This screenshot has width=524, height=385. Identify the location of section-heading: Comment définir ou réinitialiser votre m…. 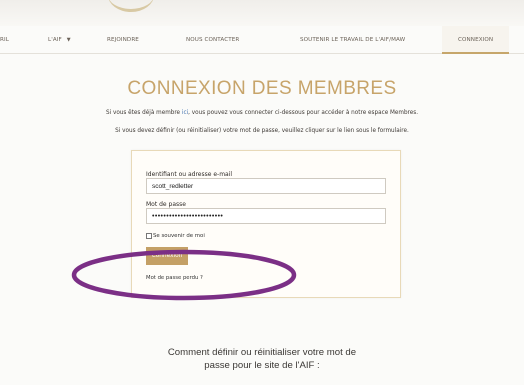
(262, 359).